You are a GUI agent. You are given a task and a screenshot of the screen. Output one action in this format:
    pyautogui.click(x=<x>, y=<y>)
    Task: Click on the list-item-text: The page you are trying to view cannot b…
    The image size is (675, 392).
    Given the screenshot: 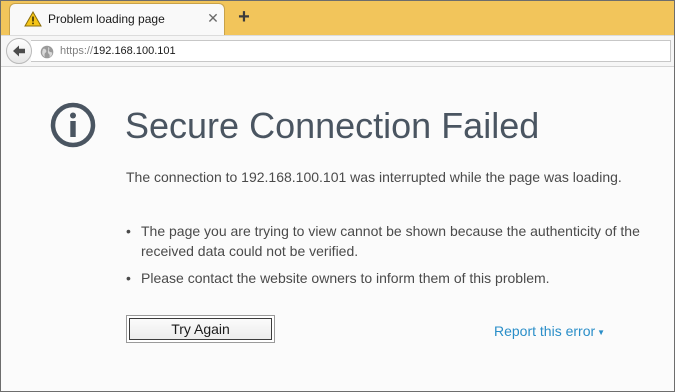 What is the action you would take?
    pyautogui.click(x=390, y=241)
    